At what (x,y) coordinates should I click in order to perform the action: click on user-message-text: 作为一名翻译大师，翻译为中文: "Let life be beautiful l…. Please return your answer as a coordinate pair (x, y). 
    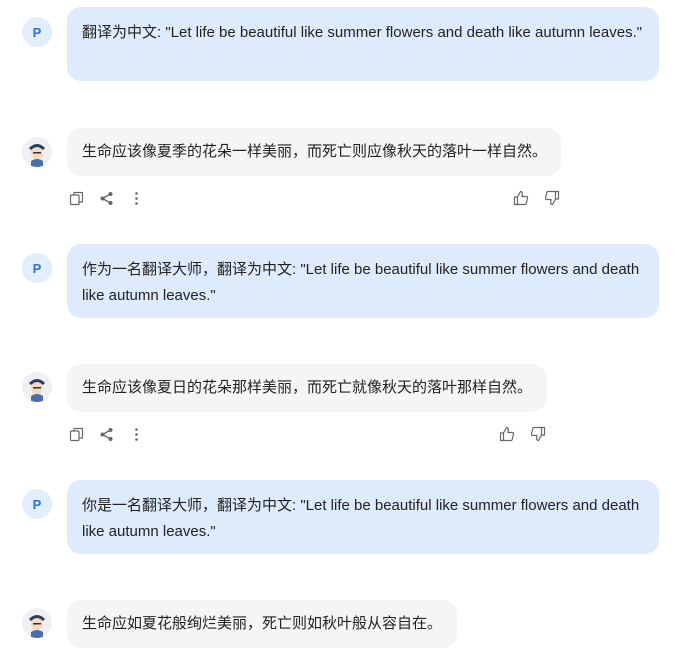
    Looking at the image, I should click on (361, 282).